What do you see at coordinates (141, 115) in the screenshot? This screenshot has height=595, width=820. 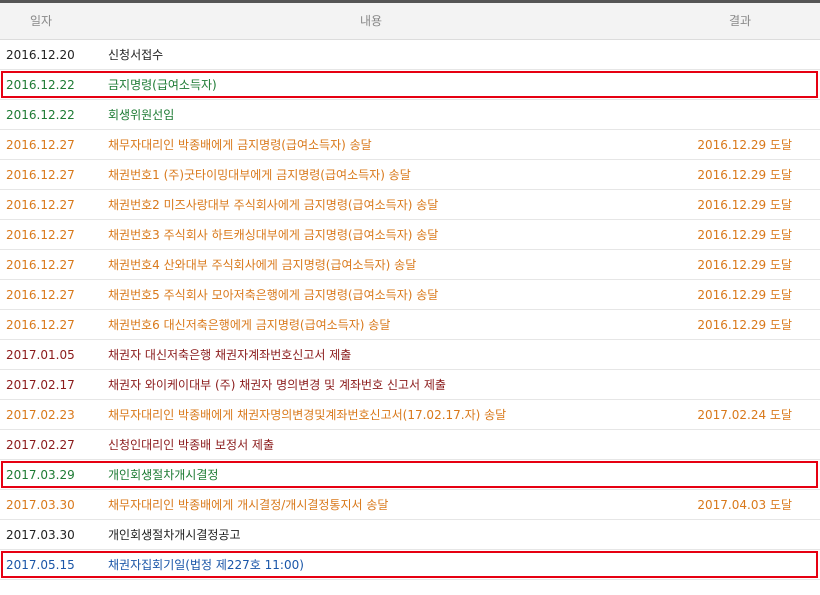 I see `row-content: 회생위원선임` at bounding box center [141, 115].